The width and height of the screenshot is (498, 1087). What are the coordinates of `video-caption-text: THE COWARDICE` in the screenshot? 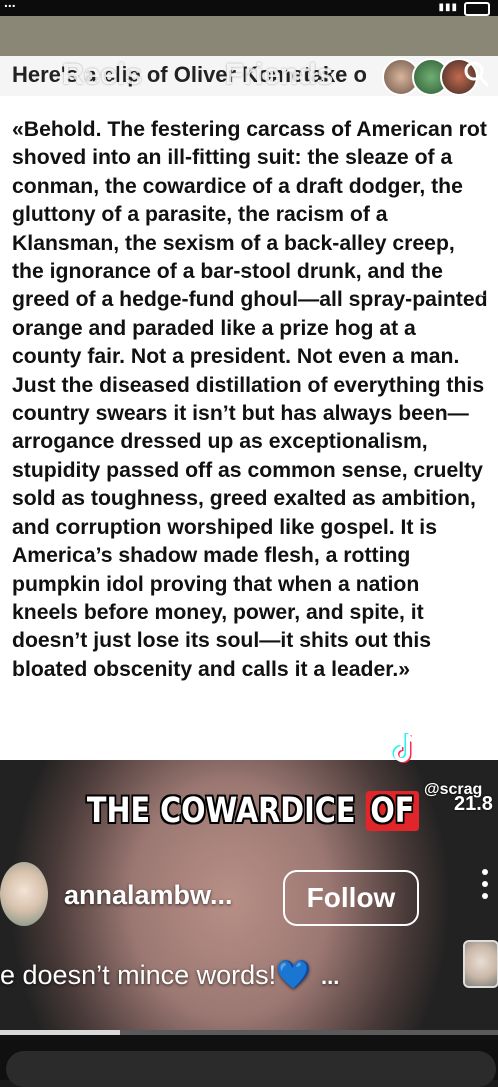 It's located at (221, 811).